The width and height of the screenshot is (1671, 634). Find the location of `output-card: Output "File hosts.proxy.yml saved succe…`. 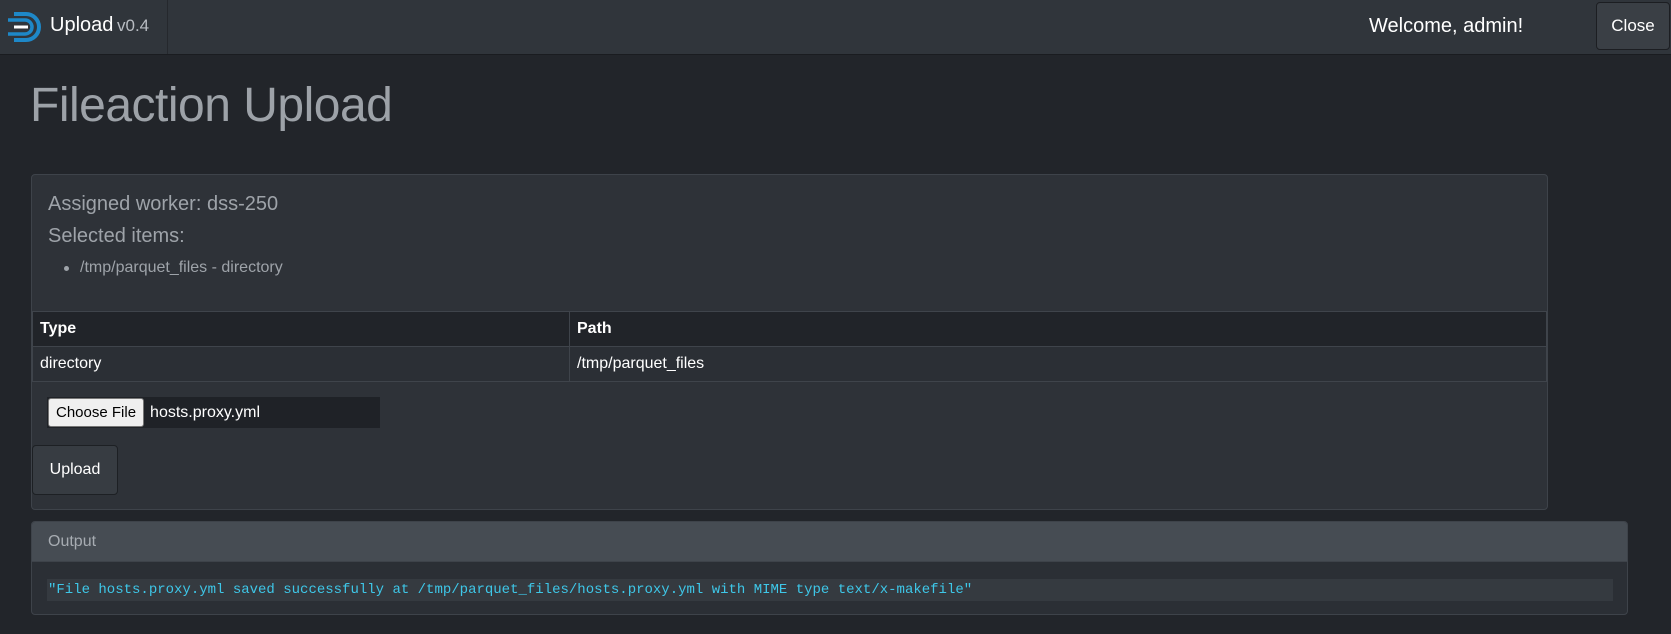

output-card: Output "File hosts.proxy.yml saved succe… is located at coordinates (829, 568).